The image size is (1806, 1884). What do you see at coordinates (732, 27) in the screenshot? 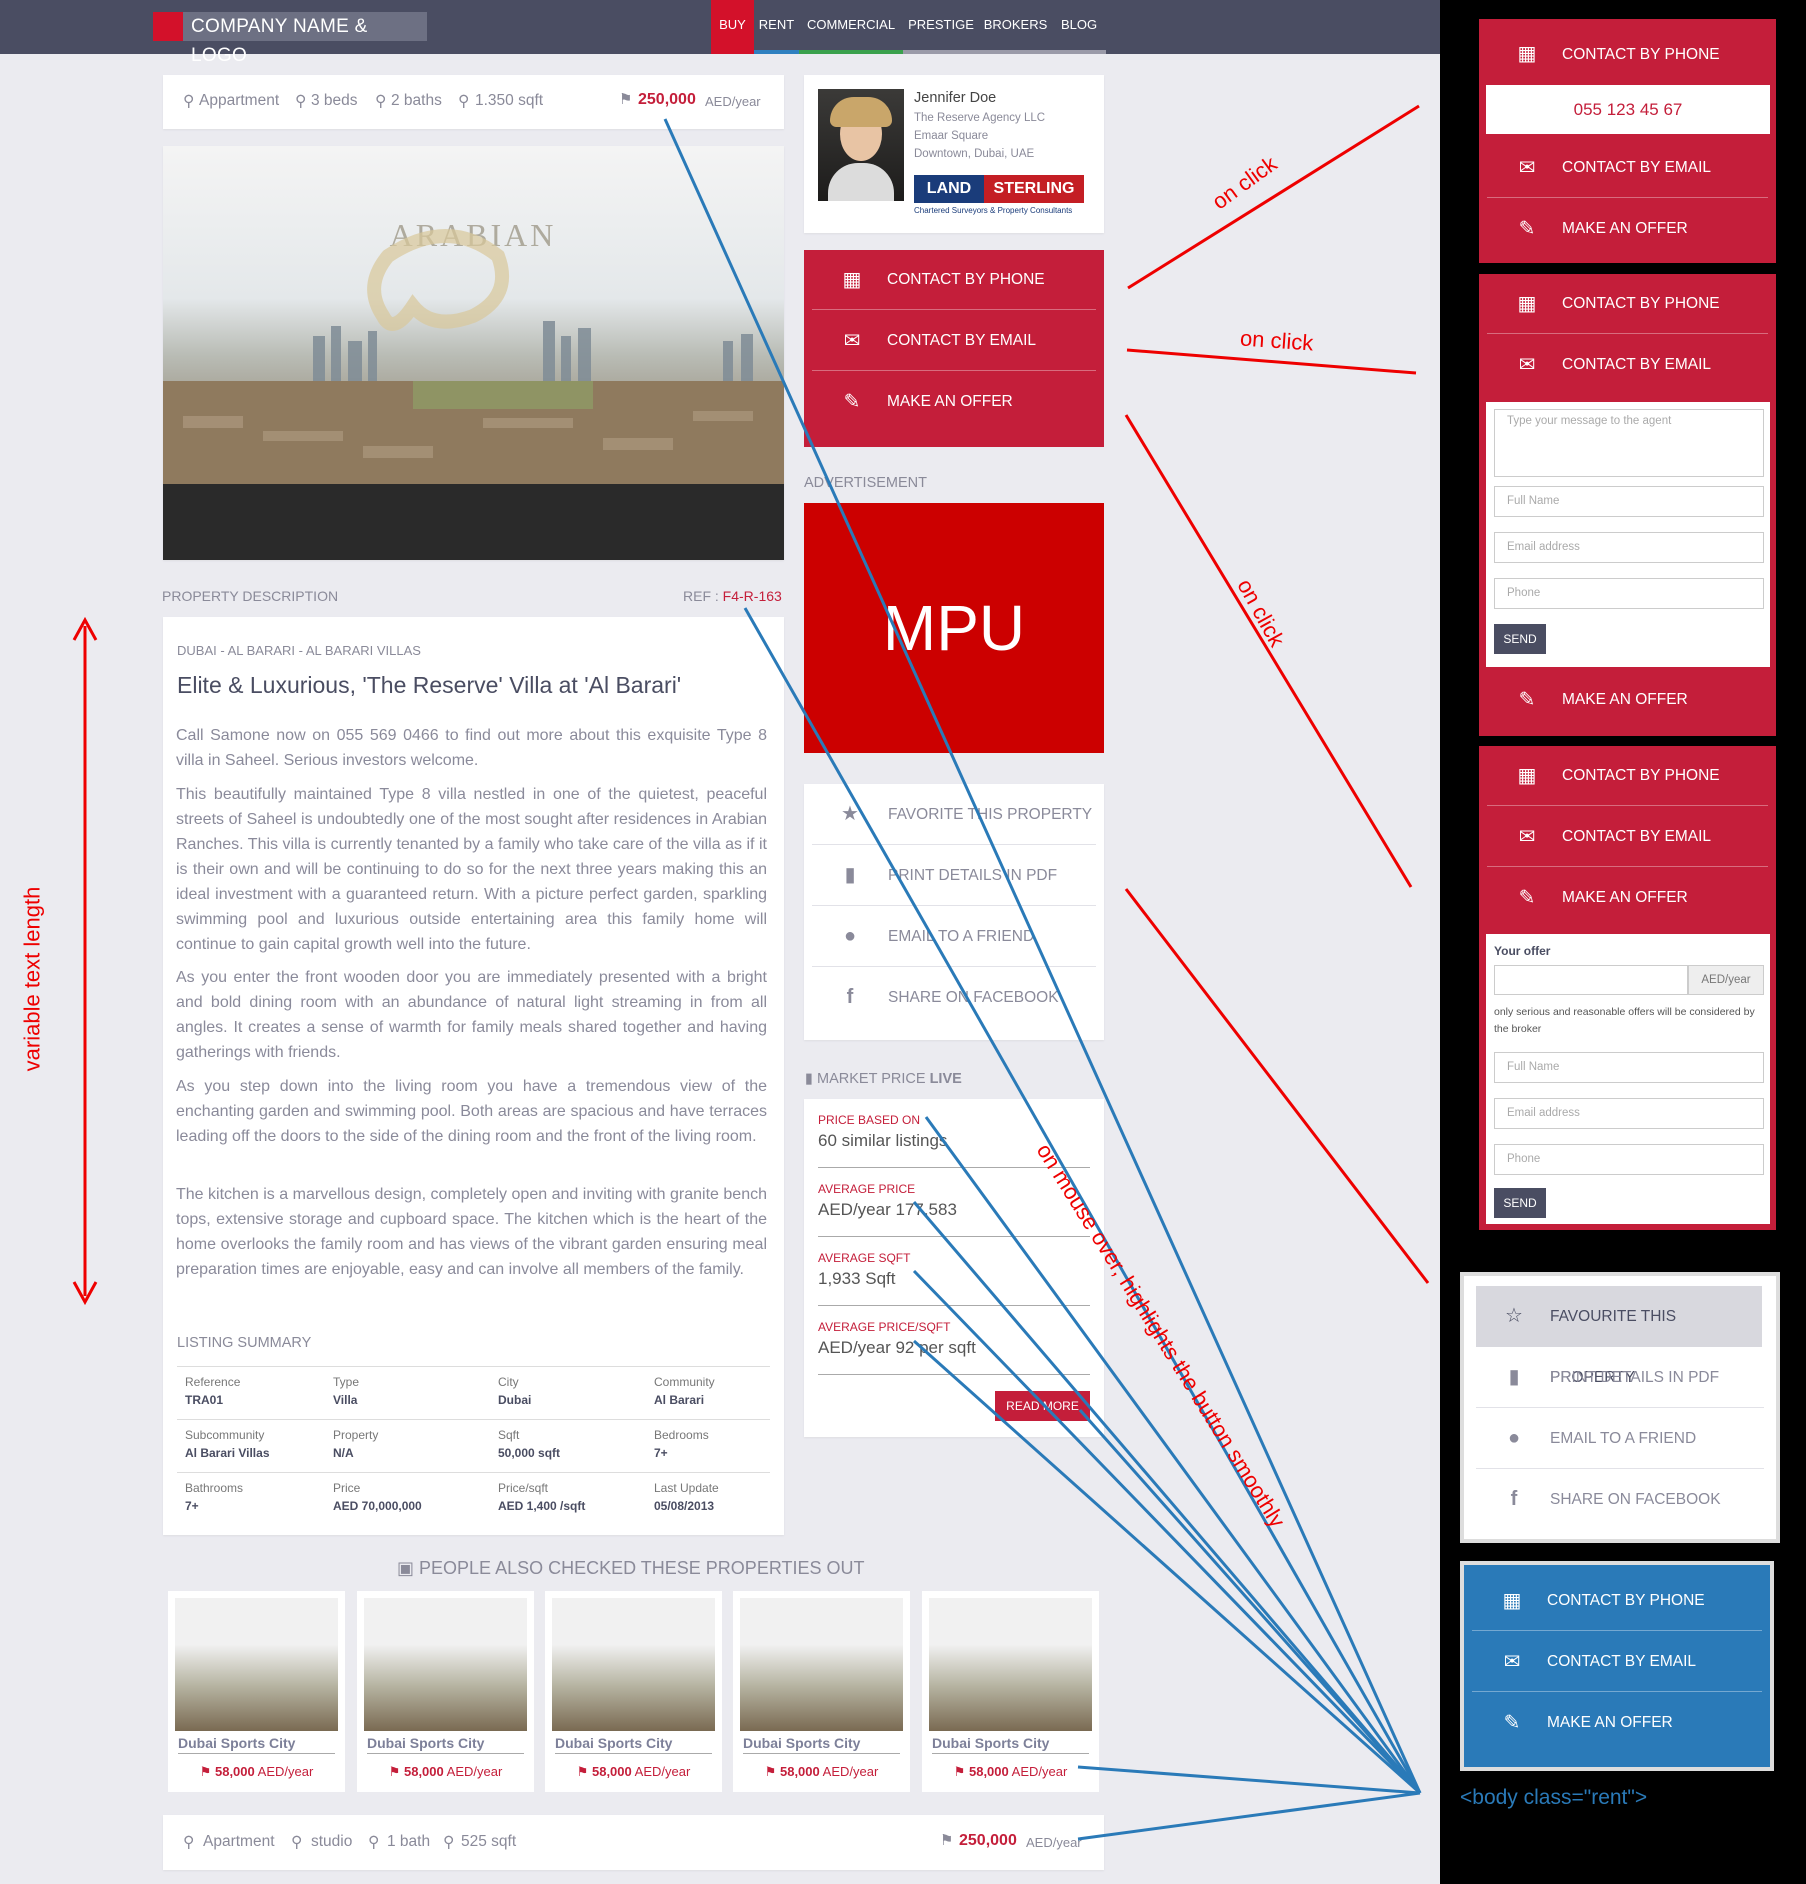
I see `nav-buy-label: BUY` at bounding box center [732, 27].